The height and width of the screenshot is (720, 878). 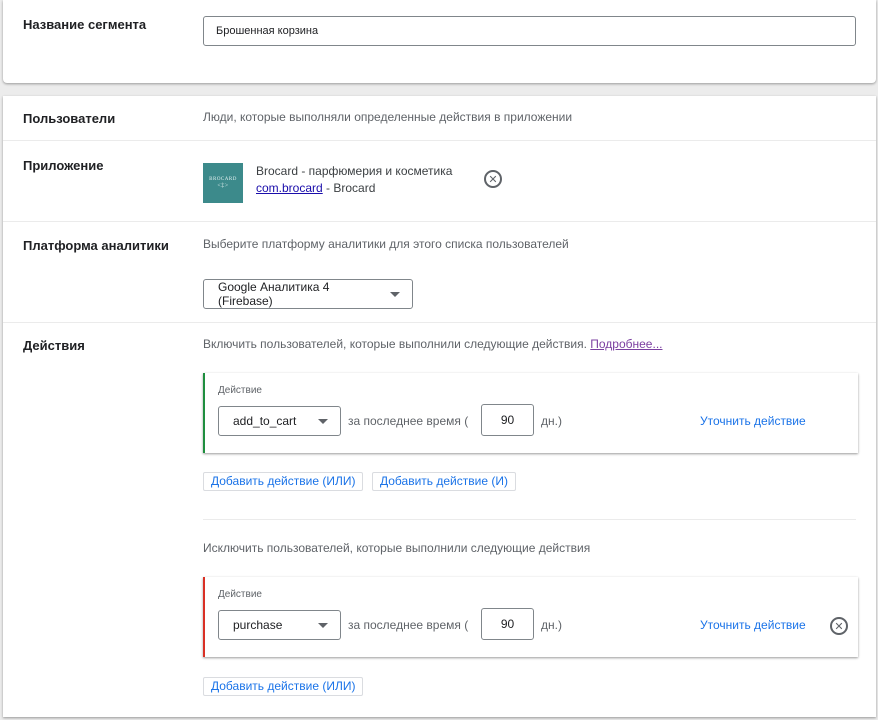 What do you see at coordinates (839, 626) in the screenshot?
I see `remove-exclude-action-icon: ✕` at bounding box center [839, 626].